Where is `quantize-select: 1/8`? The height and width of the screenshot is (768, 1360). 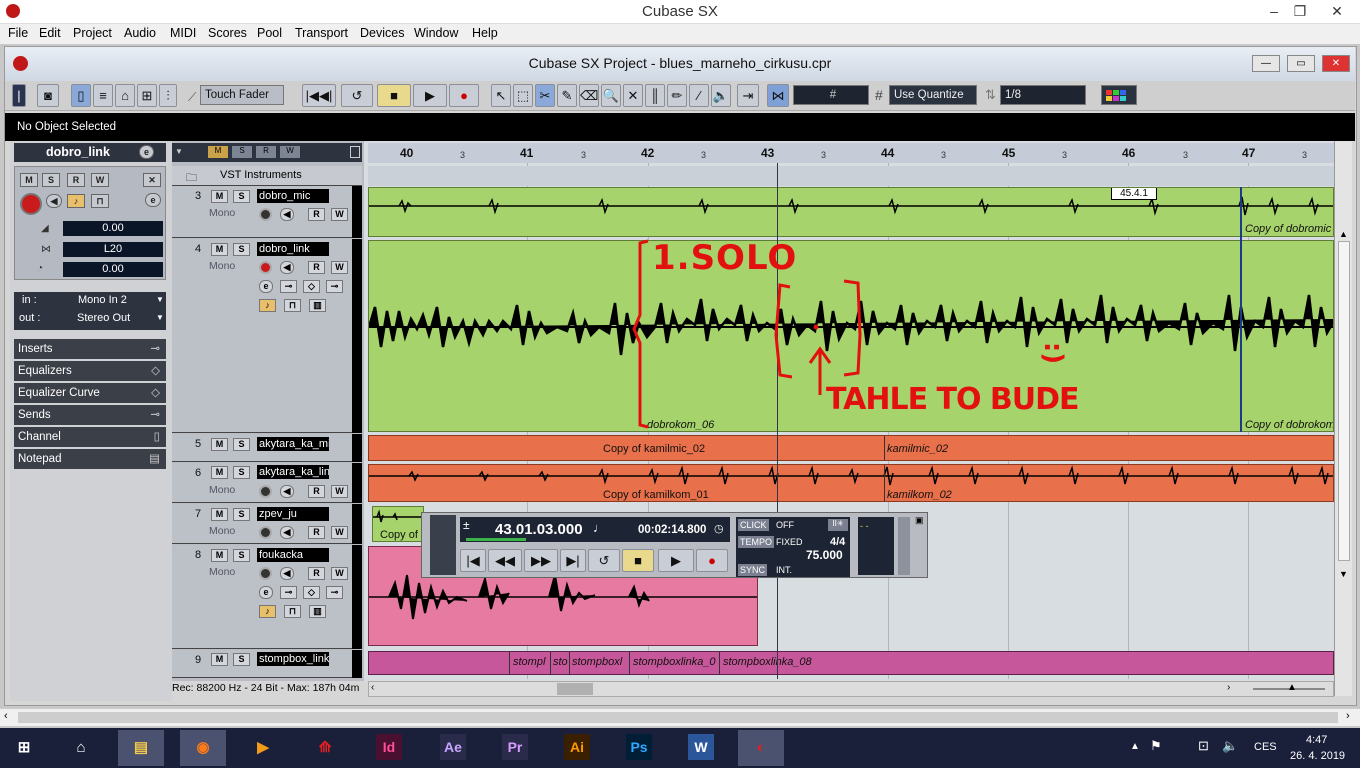 quantize-select: 1/8 is located at coordinates (1043, 95).